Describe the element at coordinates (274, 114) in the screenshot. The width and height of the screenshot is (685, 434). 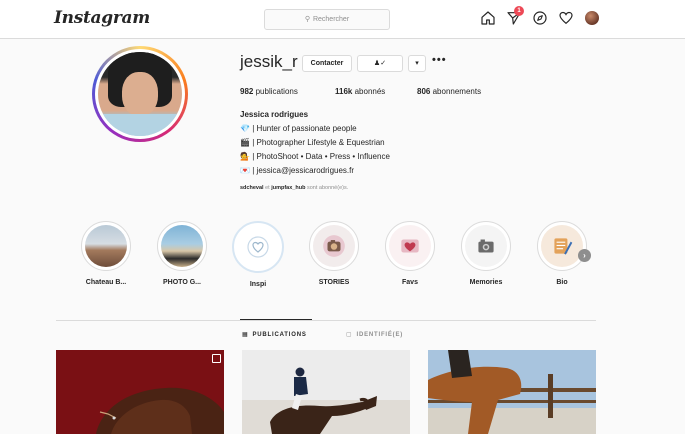
I see `profile-full-name: Jessica rodrigues` at that location.